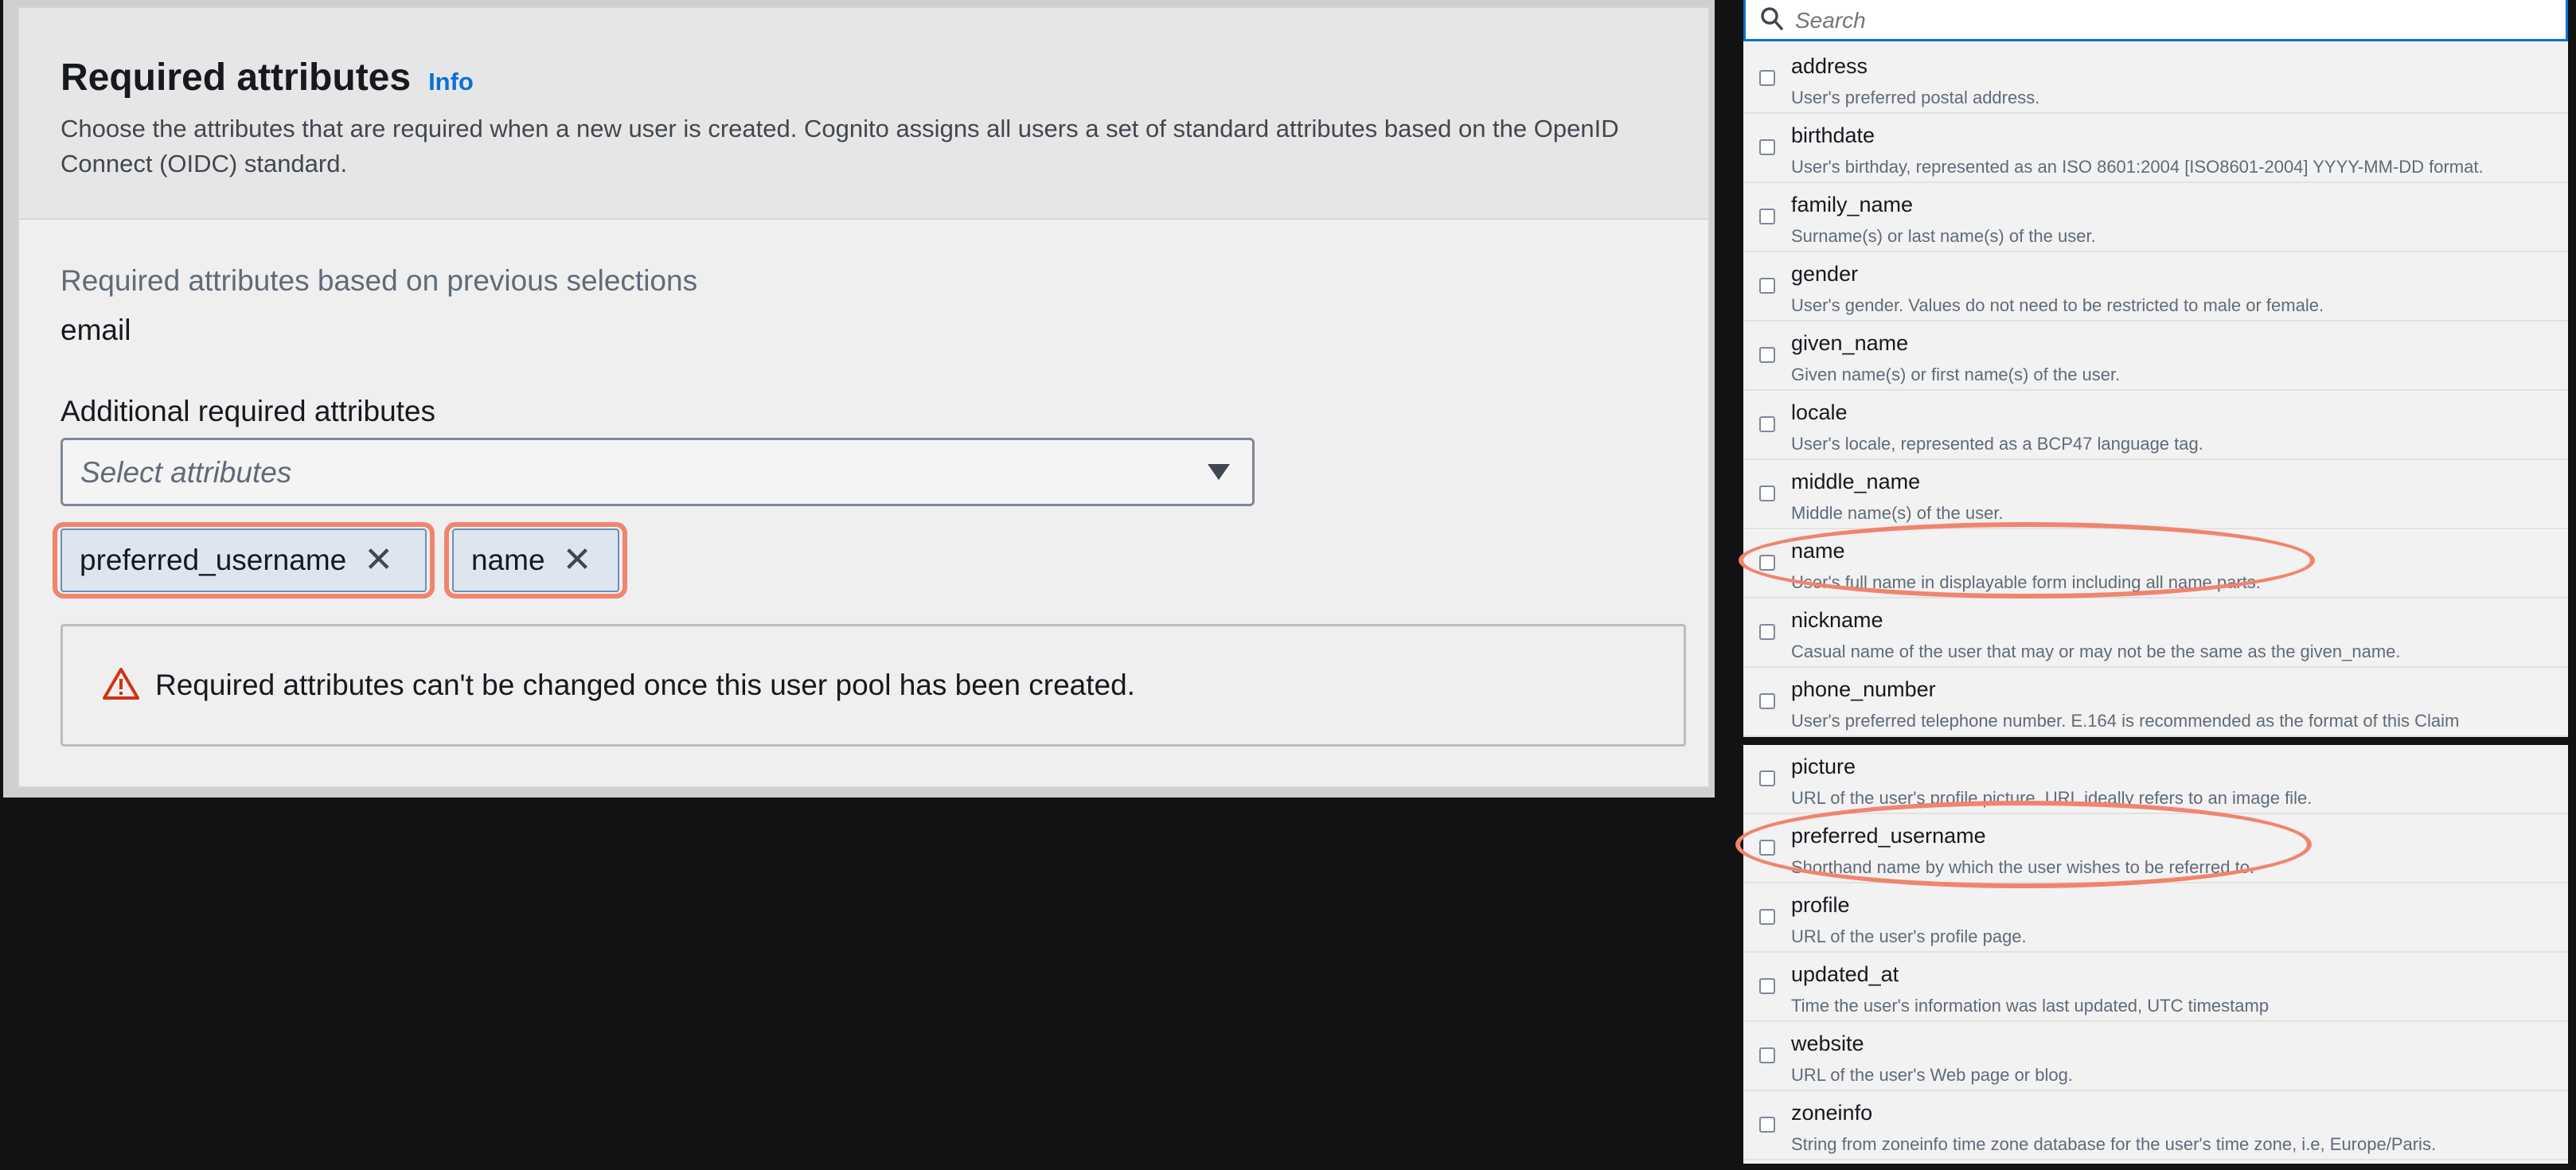 The width and height of the screenshot is (2576, 1170). What do you see at coordinates (1915, 97) in the screenshot?
I see `option-description: User's preferred postal address.` at bounding box center [1915, 97].